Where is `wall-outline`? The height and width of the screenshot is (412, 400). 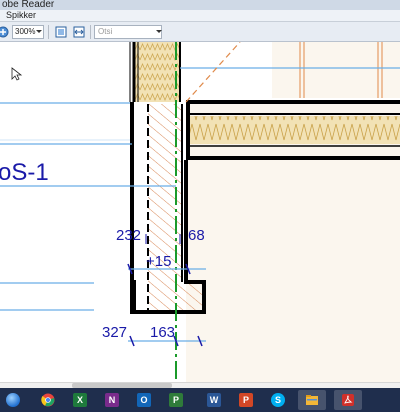 wall-outline is located at coordinates (133, 206).